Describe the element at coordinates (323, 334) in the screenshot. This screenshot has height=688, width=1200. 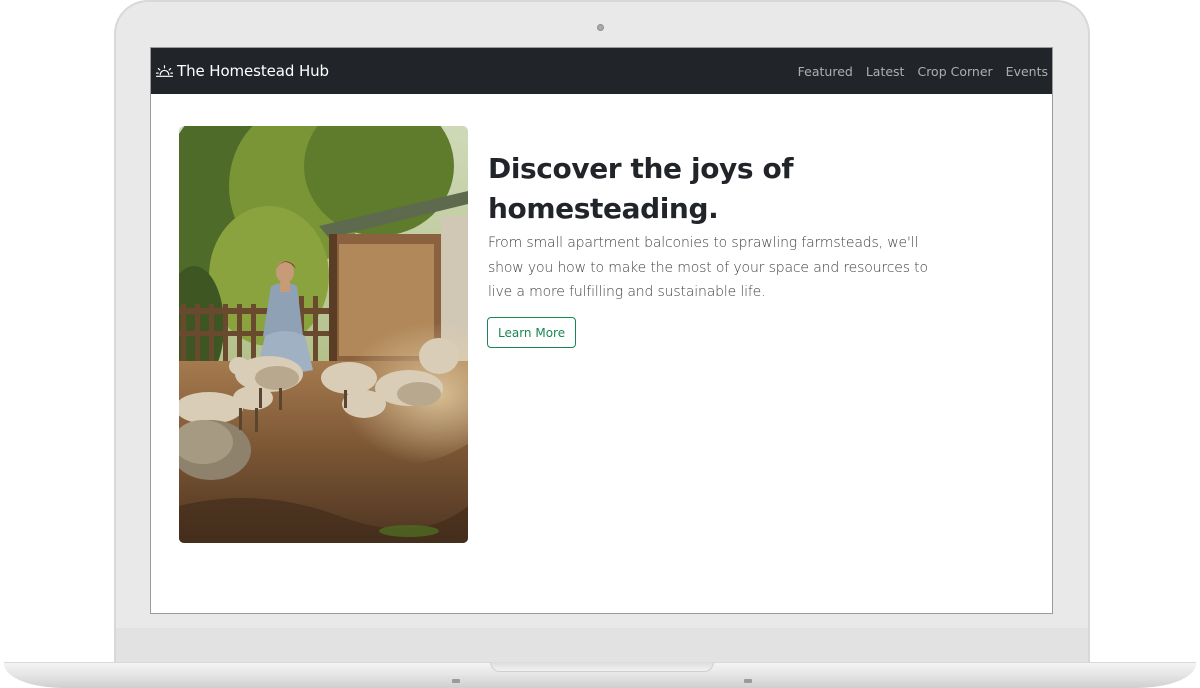
I see `hero-image` at that location.